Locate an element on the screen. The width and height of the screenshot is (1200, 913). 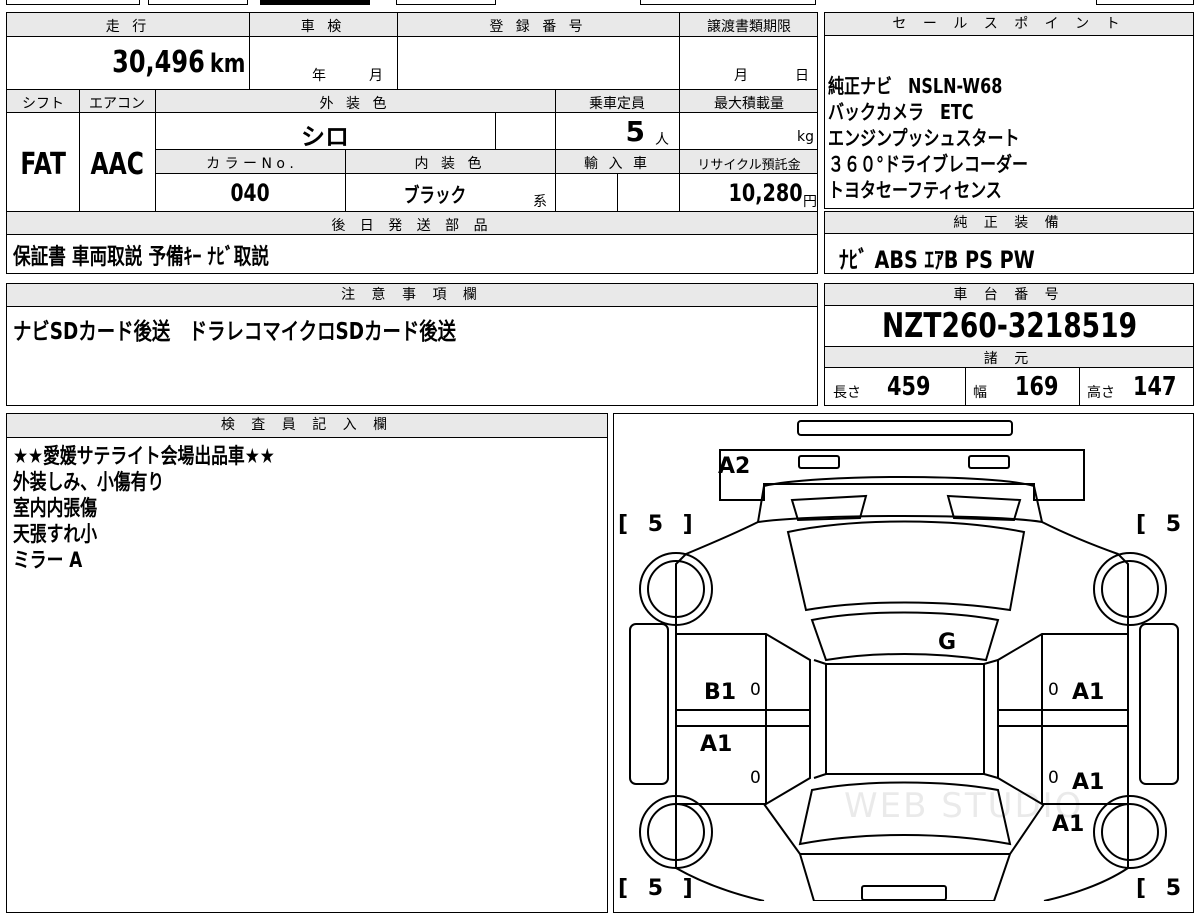
notes-value-cell: ナビSDカード後送 ドラレコマイクロSDカード後送 is located at coordinates (290, 329).